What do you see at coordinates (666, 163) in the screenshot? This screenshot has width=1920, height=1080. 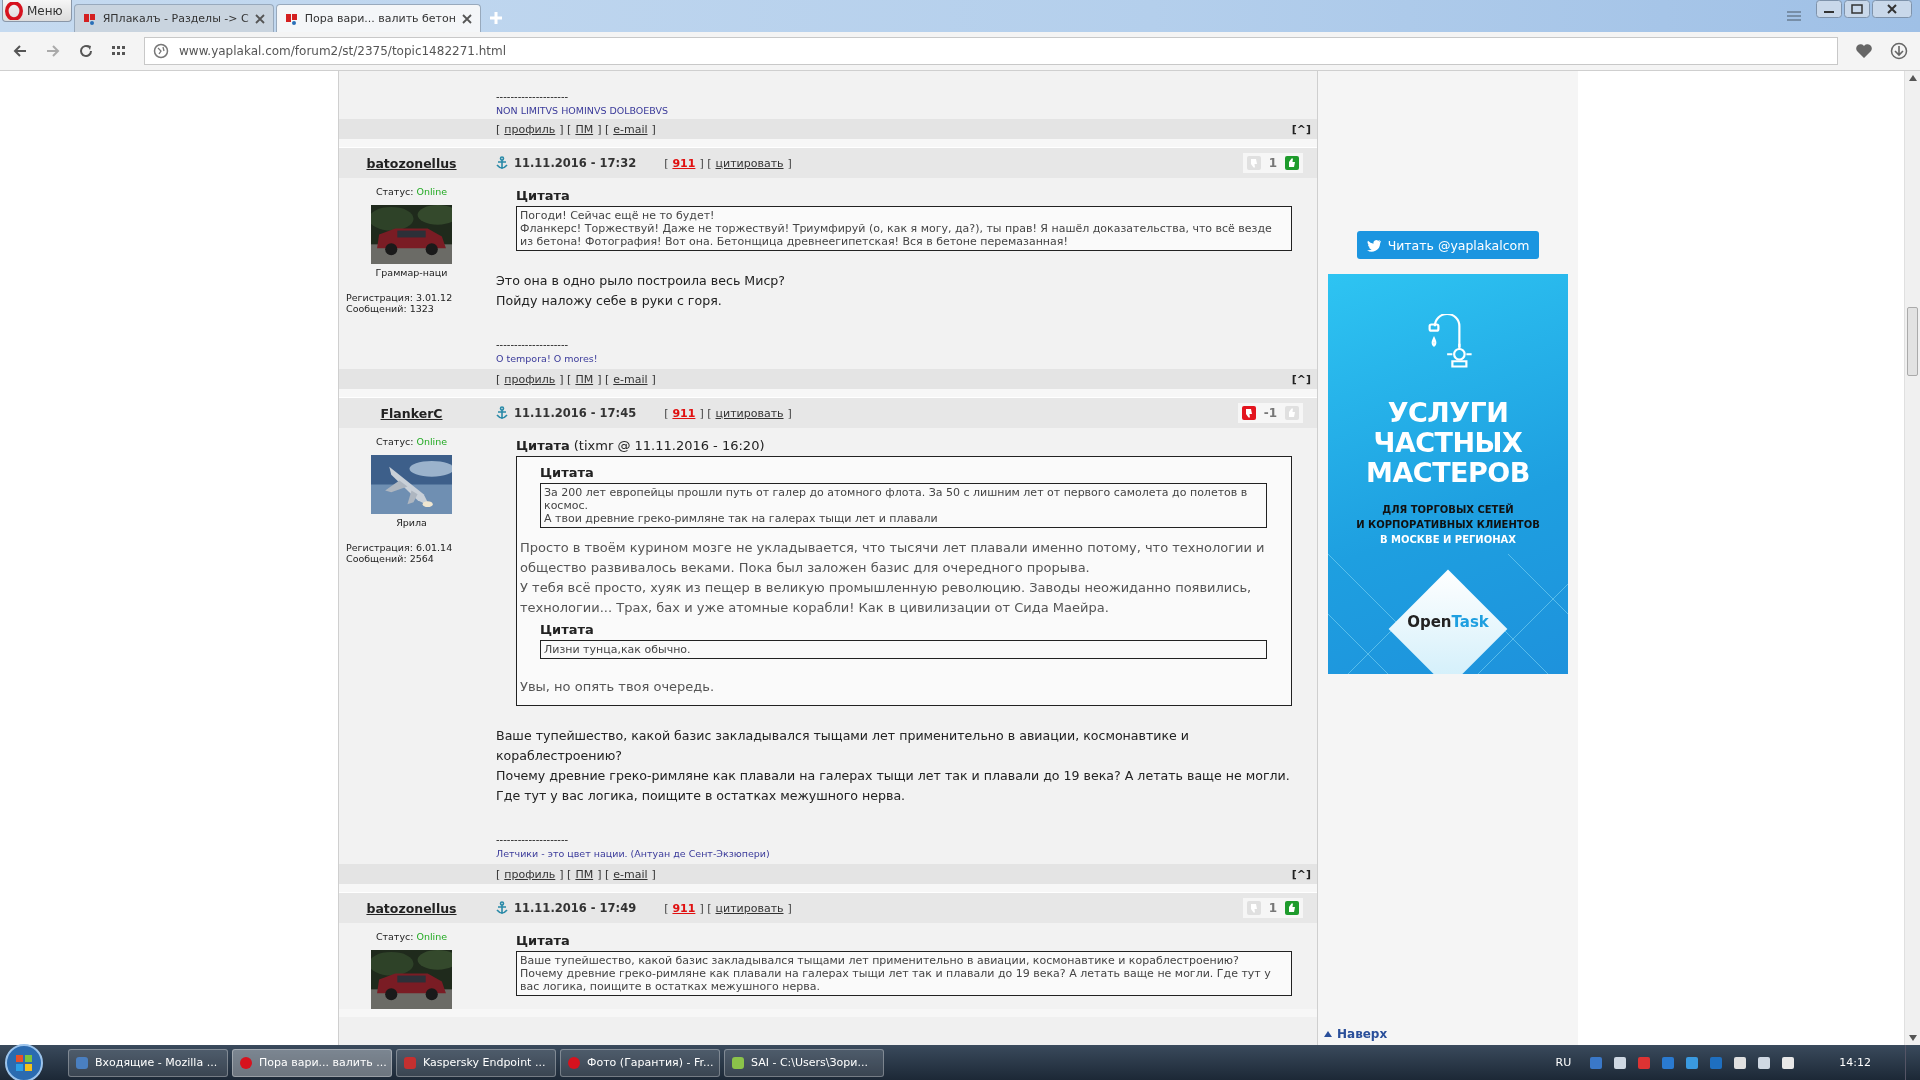 I see `bracket: [` at bounding box center [666, 163].